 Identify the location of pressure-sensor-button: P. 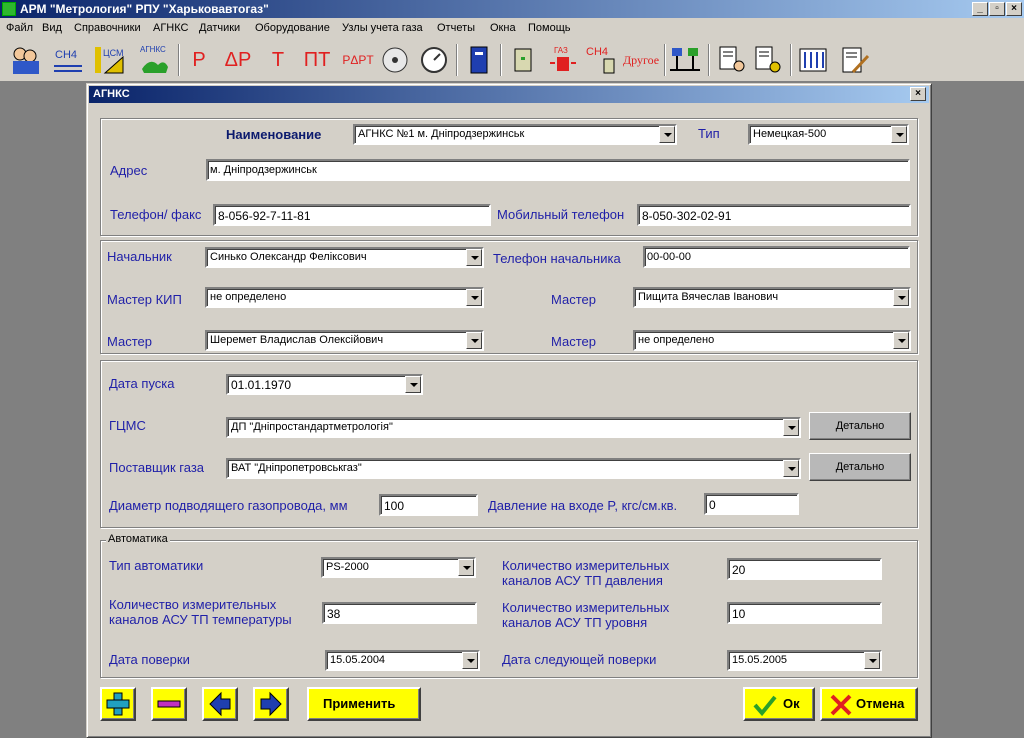
(199, 60).